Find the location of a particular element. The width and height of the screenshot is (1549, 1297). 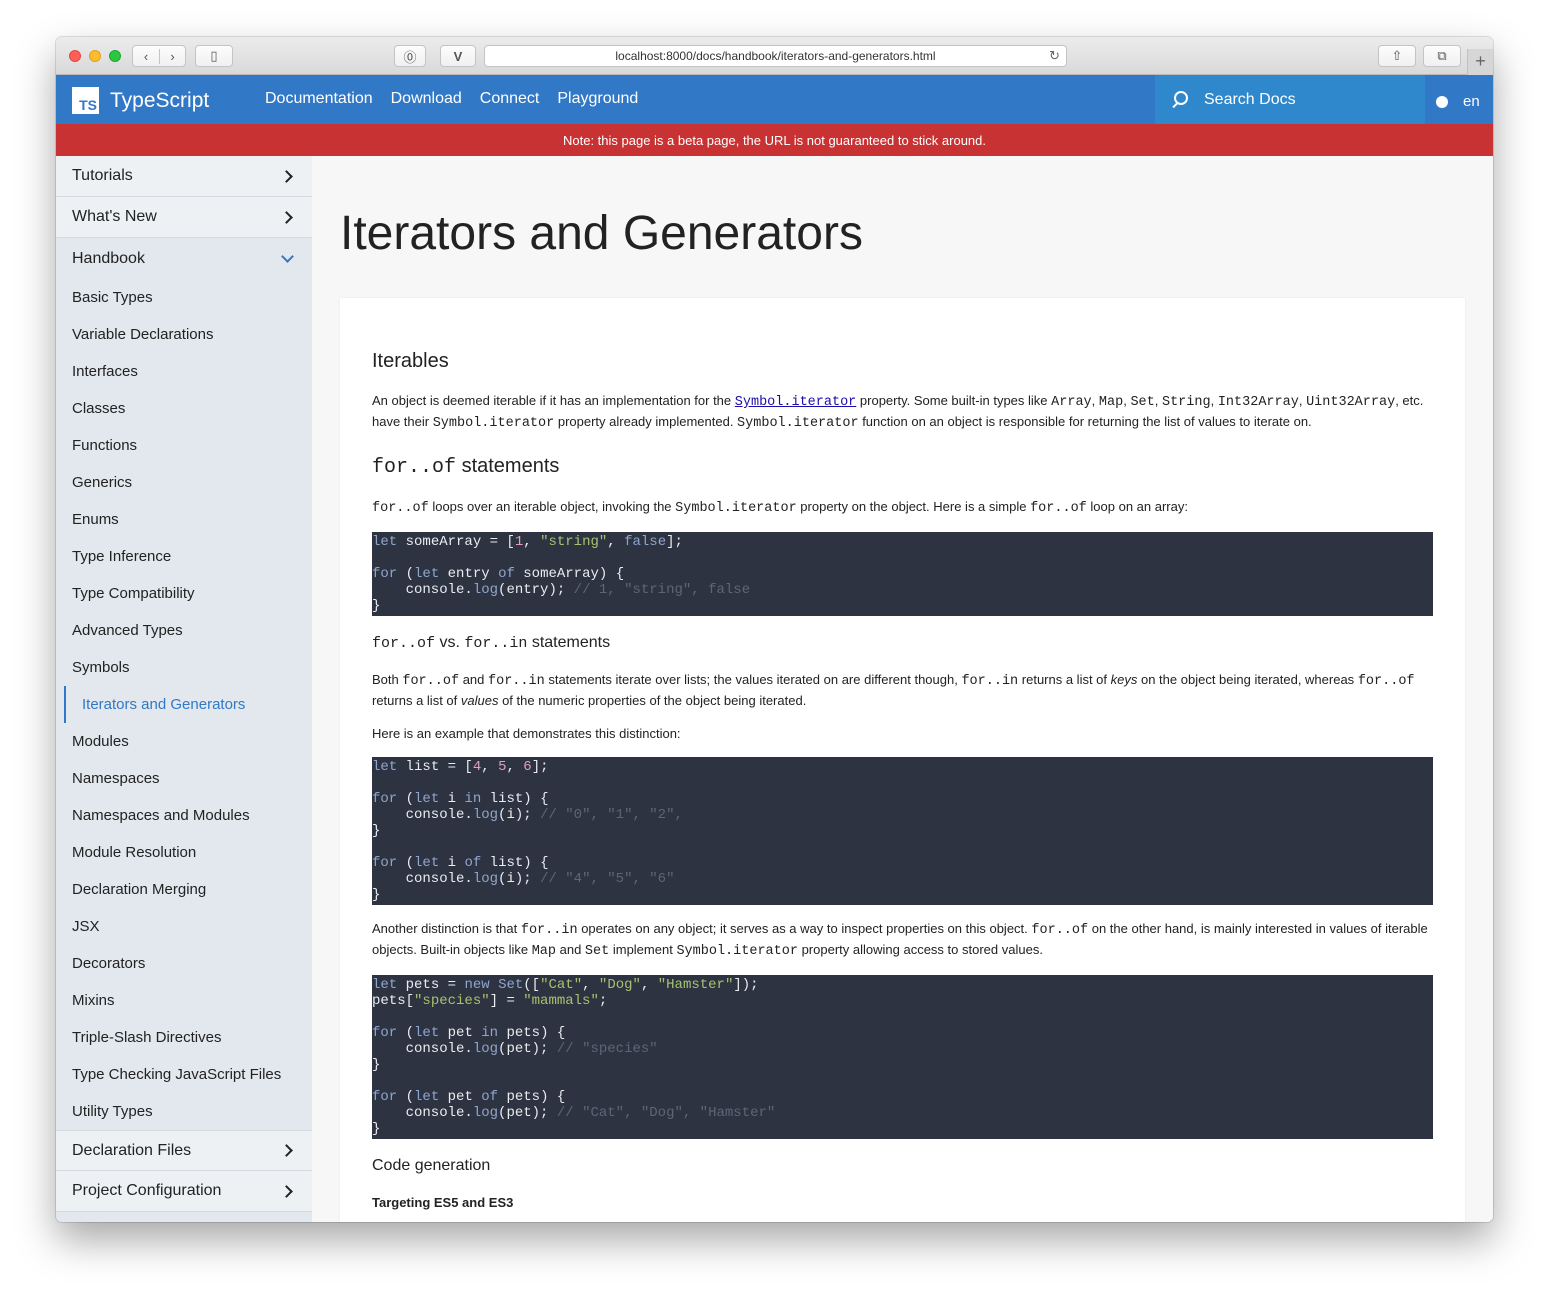

sidebar-section-tutorials: Tutorials is located at coordinates (184, 176).